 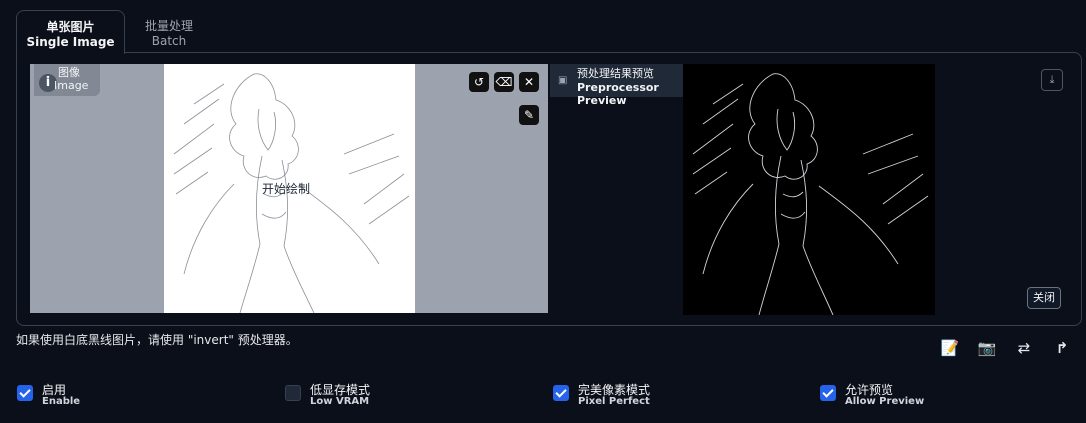 I want to click on image-label: i 图像 Image, so click(x=67, y=80).